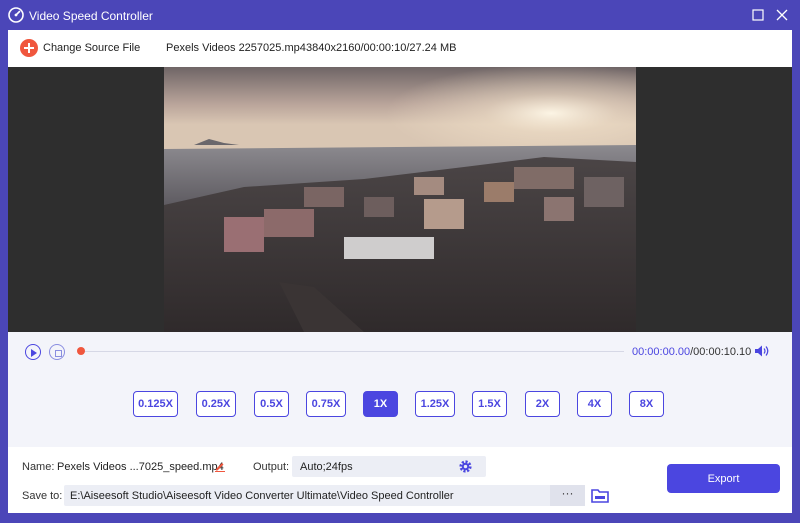 Image resolution: width=800 pixels, height=523 pixels. Describe the element at coordinates (489, 404) in the screenshot. I see `speed-1.5x-button: 1.5X` at that location.